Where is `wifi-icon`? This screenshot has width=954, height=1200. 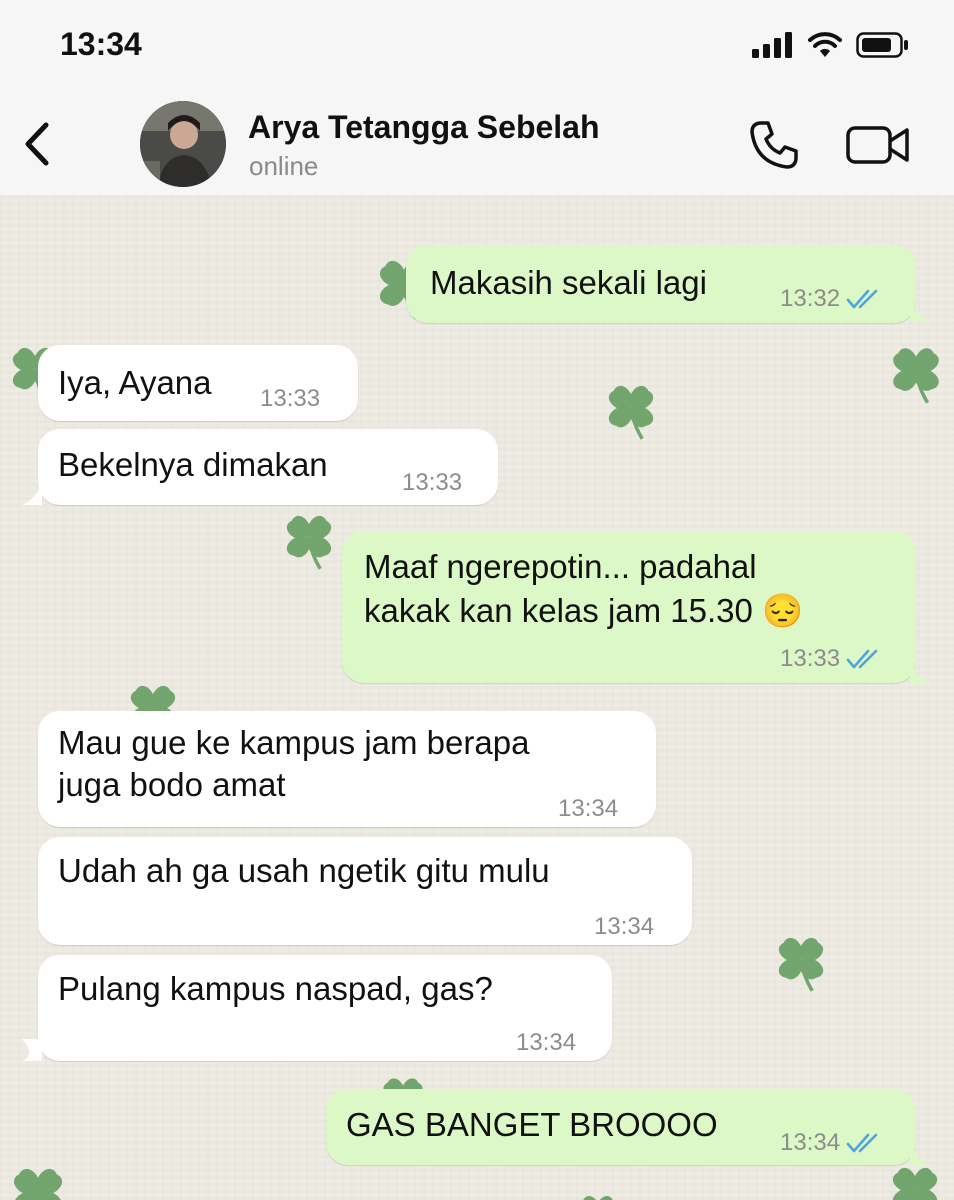
wifi-icon is located at coordinates (825, 44).